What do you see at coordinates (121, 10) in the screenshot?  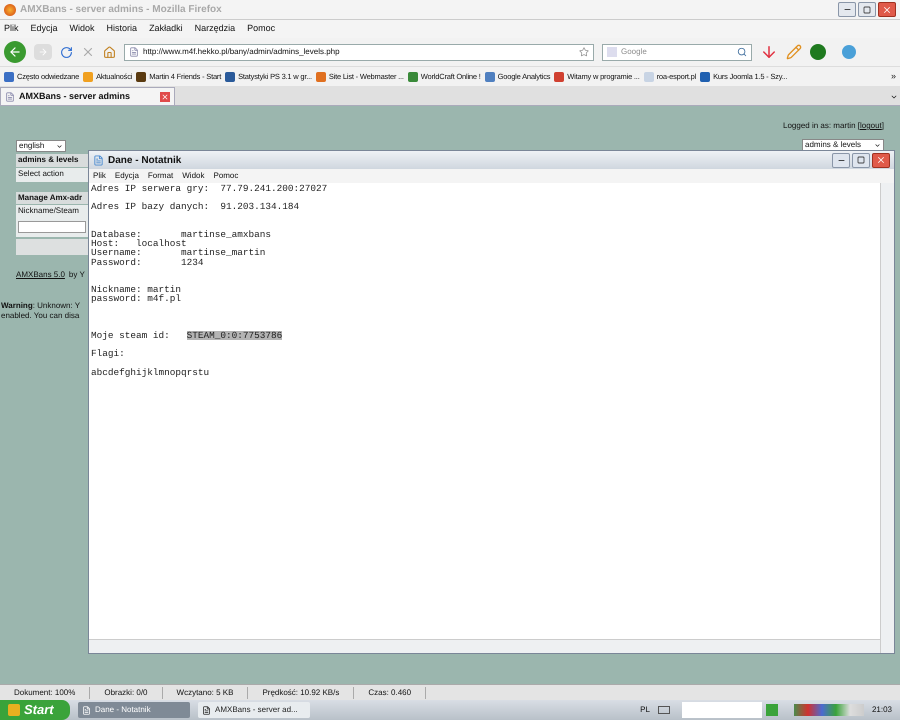 I see `window-title: AMXBans - server admins - Mozilla Firefox` at bounding box center [121, 10].